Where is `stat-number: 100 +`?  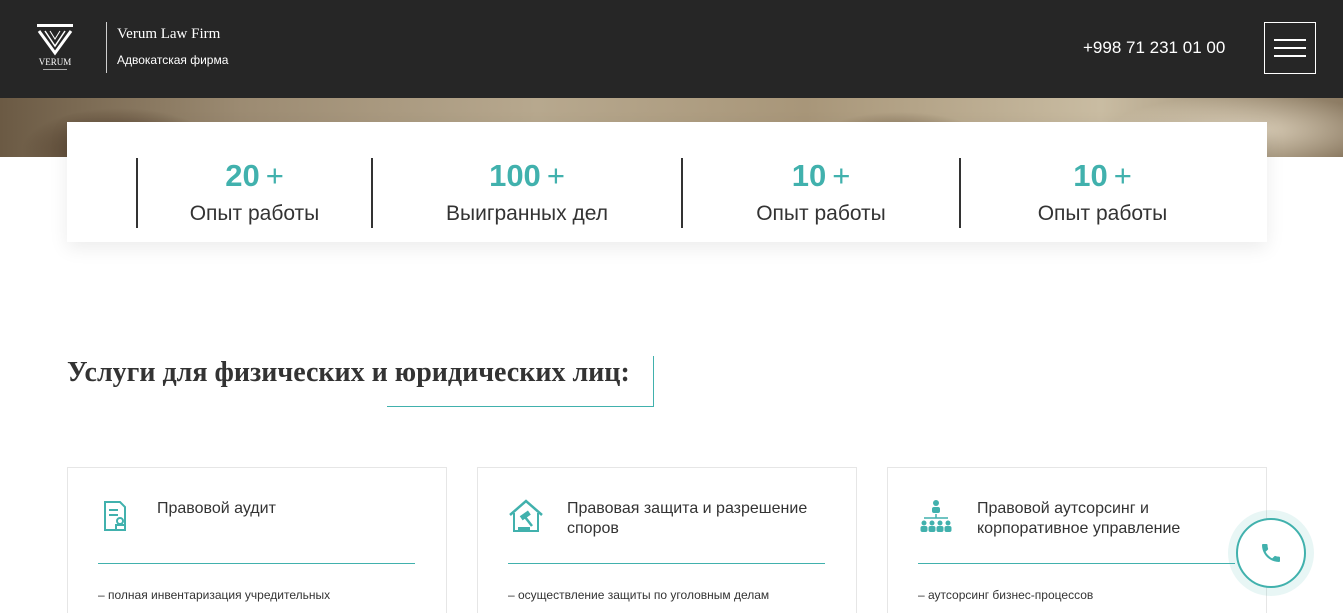
stat-number: 100 + is located at coordinates (527, 176).